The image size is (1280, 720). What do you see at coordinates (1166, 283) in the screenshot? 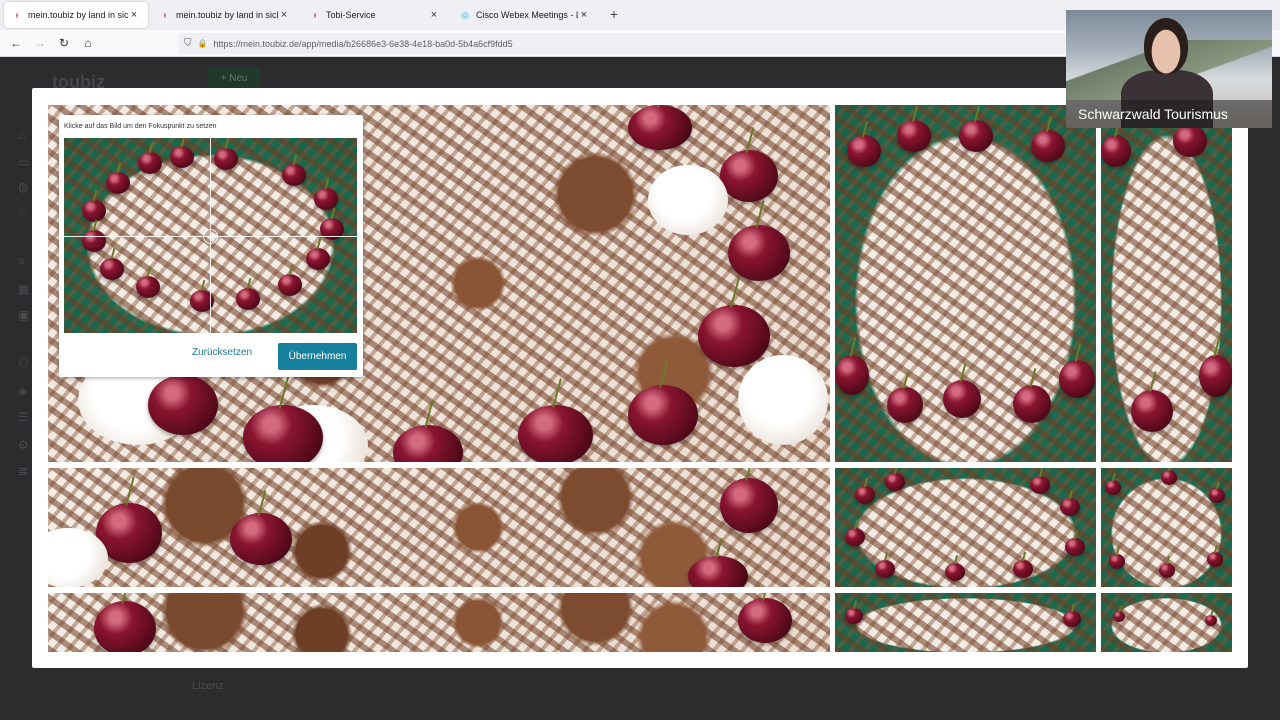
I see `image-preview-narrow` at bounding box center [1166, 283].